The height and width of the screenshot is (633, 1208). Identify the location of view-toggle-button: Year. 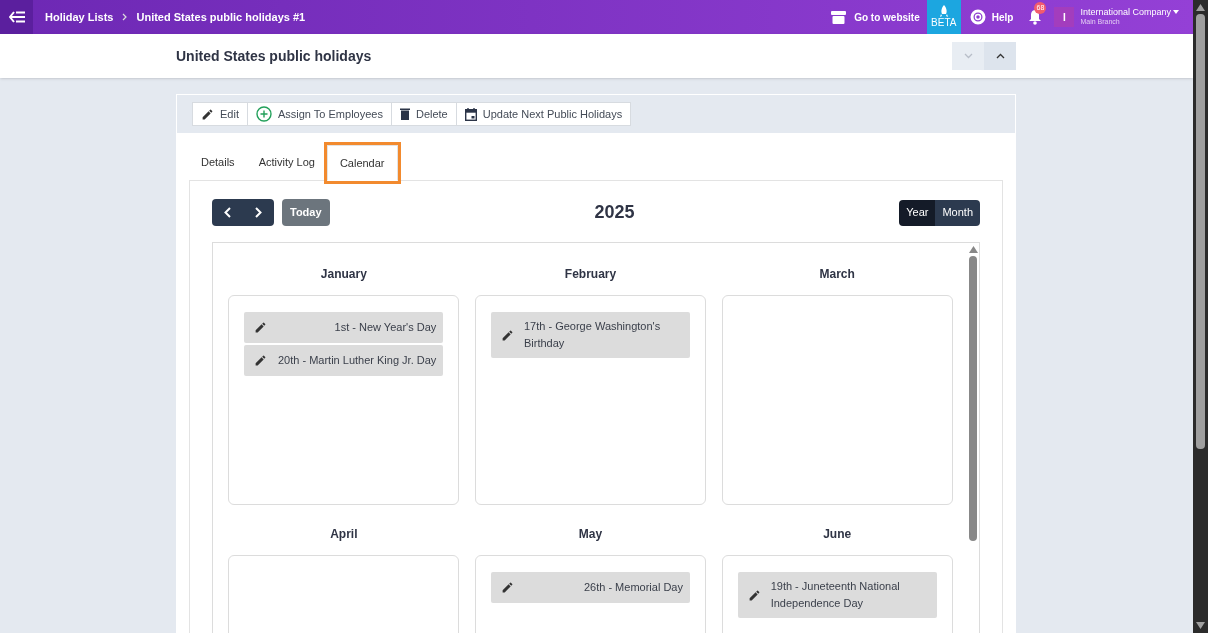
(917, 212).